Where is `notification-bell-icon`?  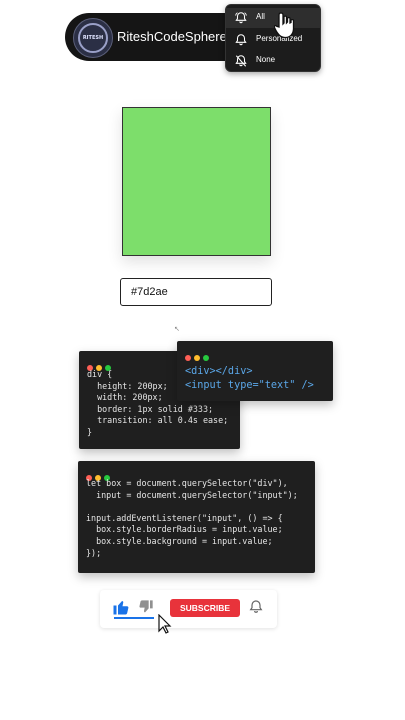
notification-bell-icon is located at coordinates (256, 607).